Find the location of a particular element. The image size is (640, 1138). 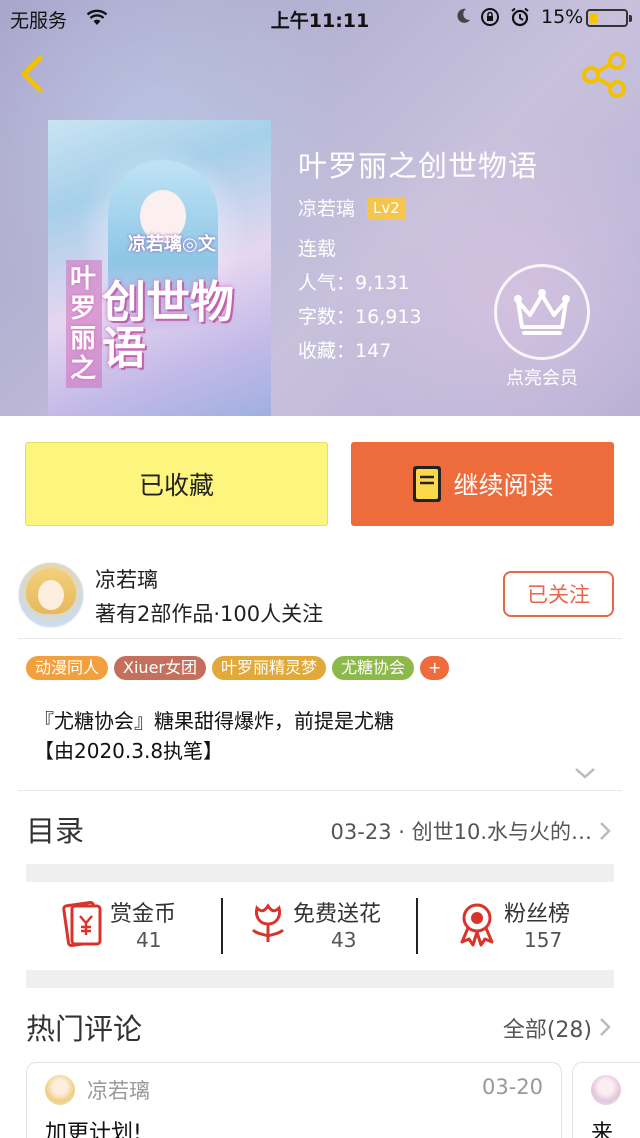

moon-icon is located at coordinates (463, 15).